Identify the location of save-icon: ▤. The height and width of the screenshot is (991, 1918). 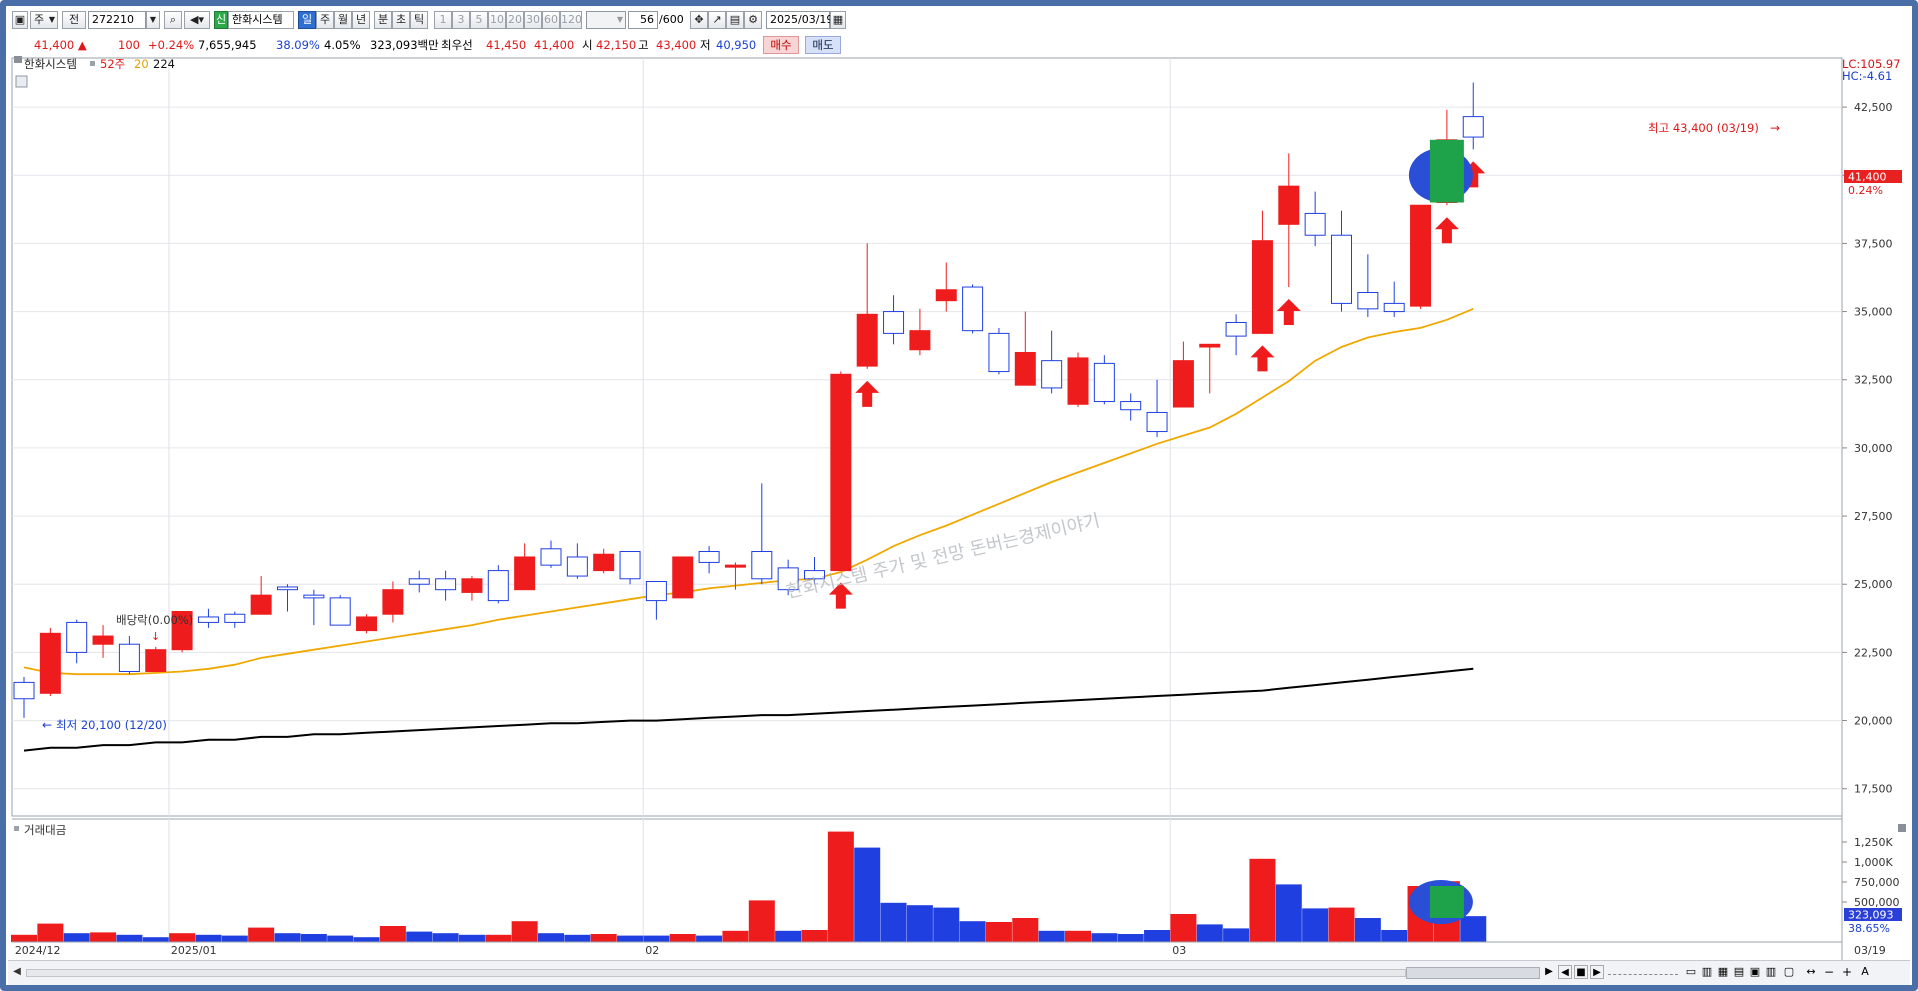
(735, 20).